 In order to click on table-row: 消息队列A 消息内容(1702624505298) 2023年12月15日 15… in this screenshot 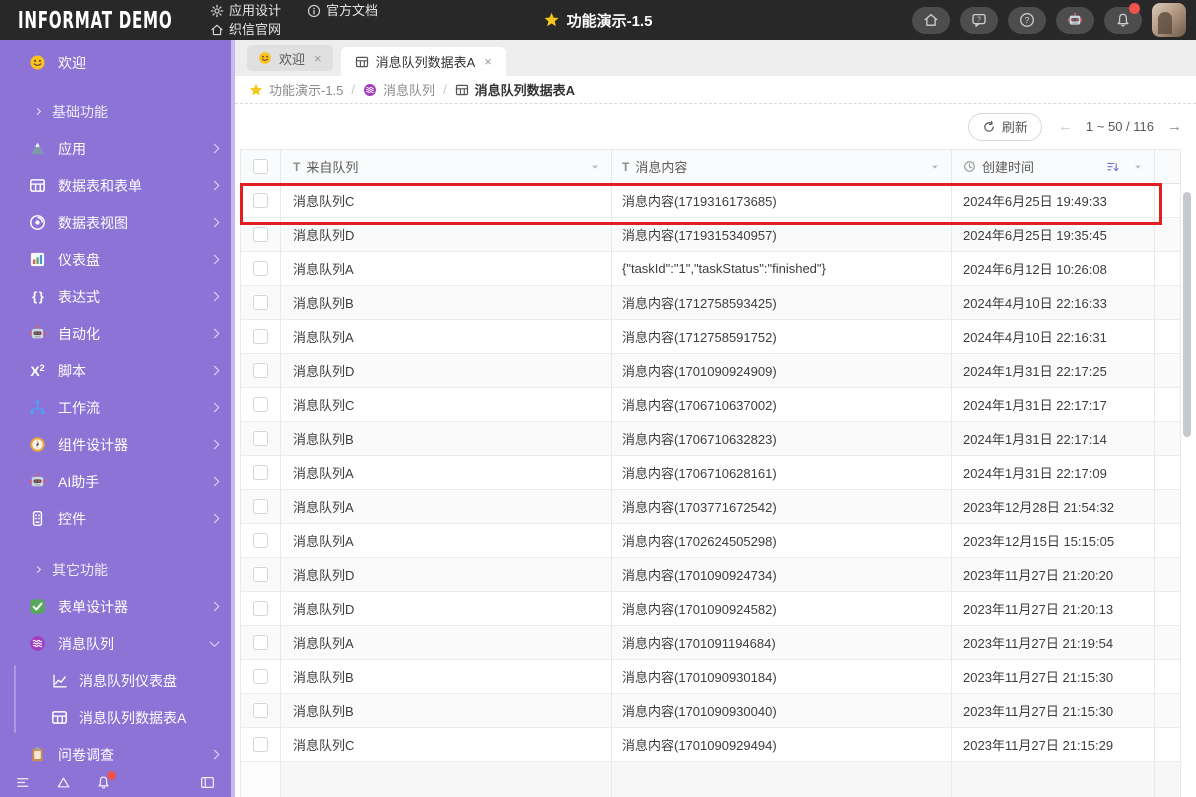, I will do `click(710, 541)`.